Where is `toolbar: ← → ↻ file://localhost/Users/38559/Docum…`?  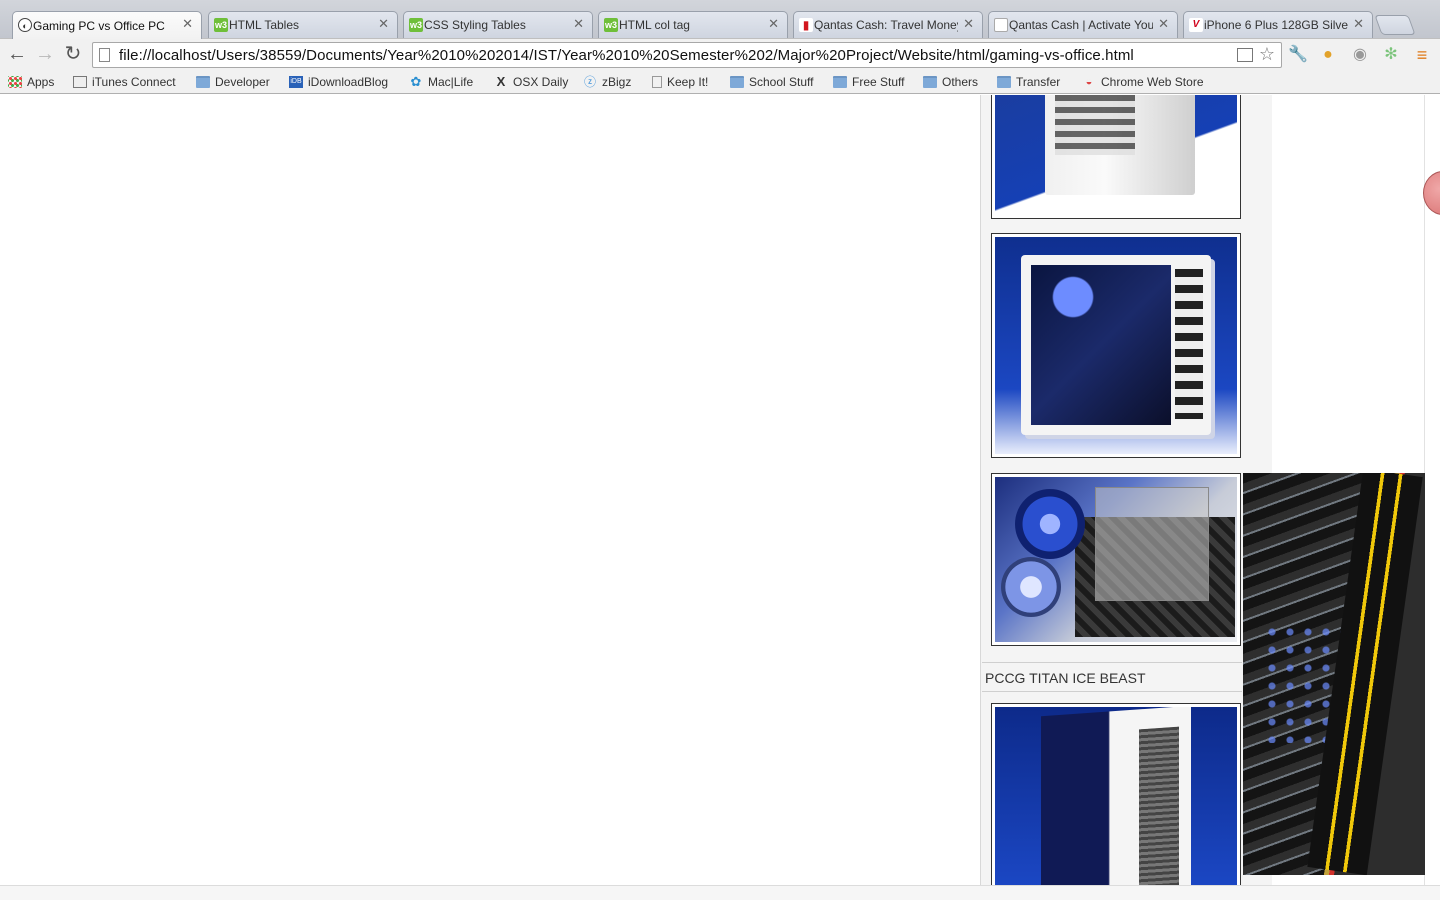 toolbar: ← → ↻ file://localhost/Users/38559/Docum… is located at coordinates (720, 54).